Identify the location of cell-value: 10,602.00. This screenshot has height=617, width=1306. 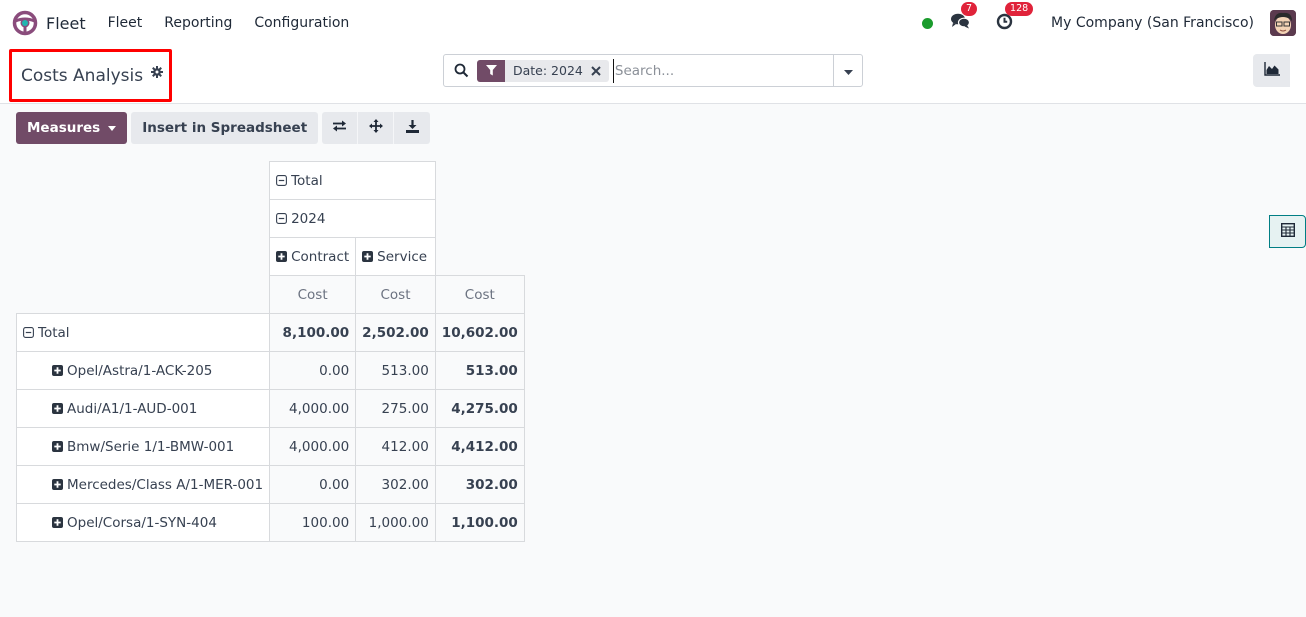
(479, 332).